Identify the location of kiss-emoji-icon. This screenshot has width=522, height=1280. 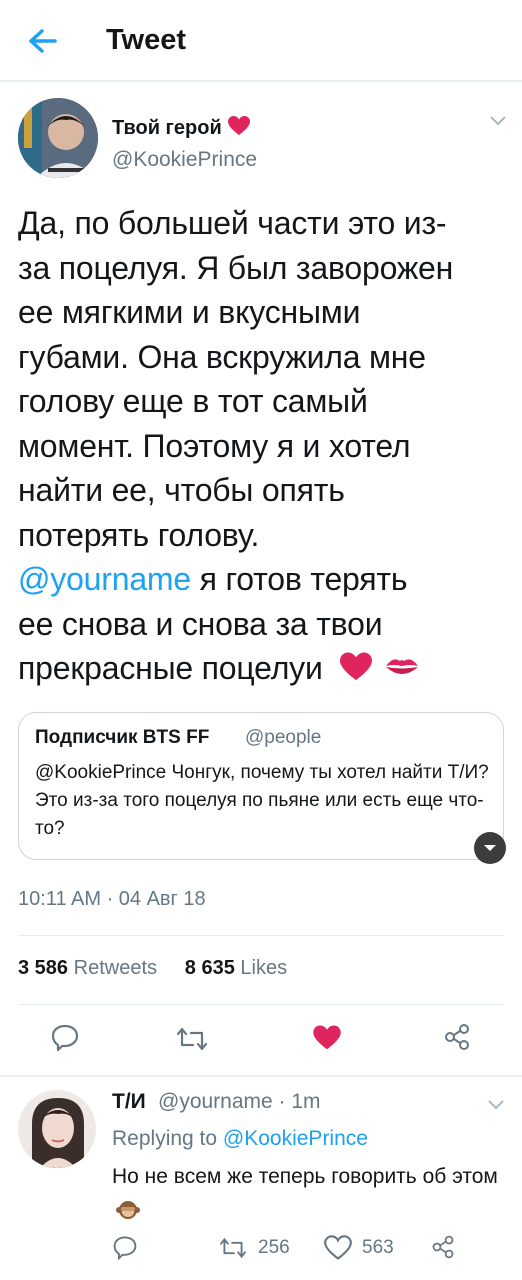
(402, 666).